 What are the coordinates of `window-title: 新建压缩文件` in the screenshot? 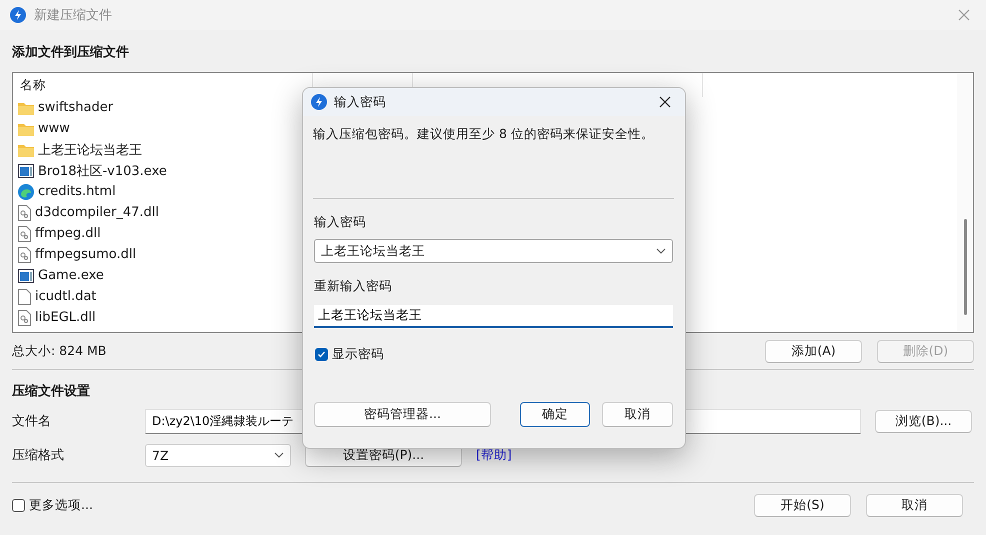 It's located at (73, 15).